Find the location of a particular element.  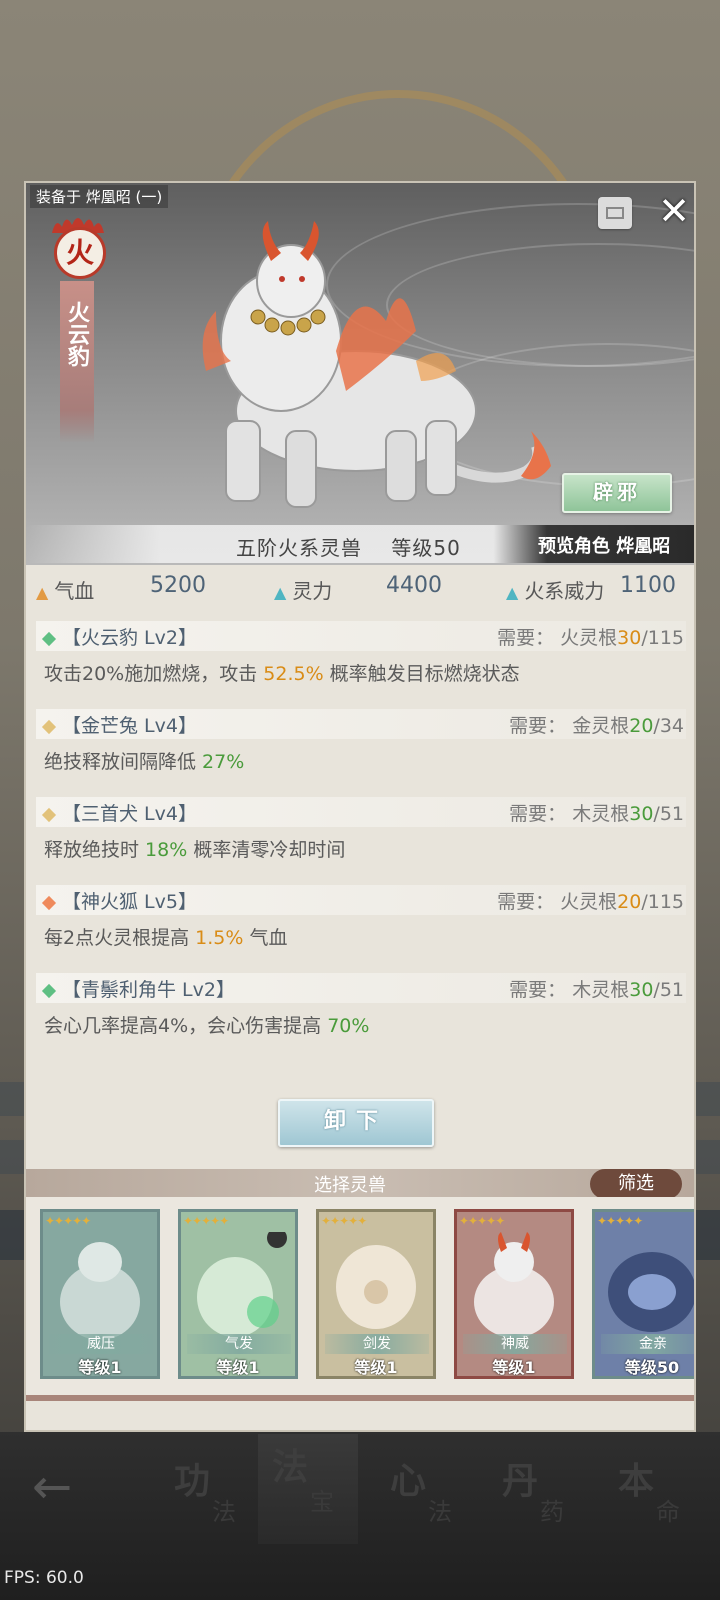

desc-highlight: 1.5% is located at coordinates (219, 938).